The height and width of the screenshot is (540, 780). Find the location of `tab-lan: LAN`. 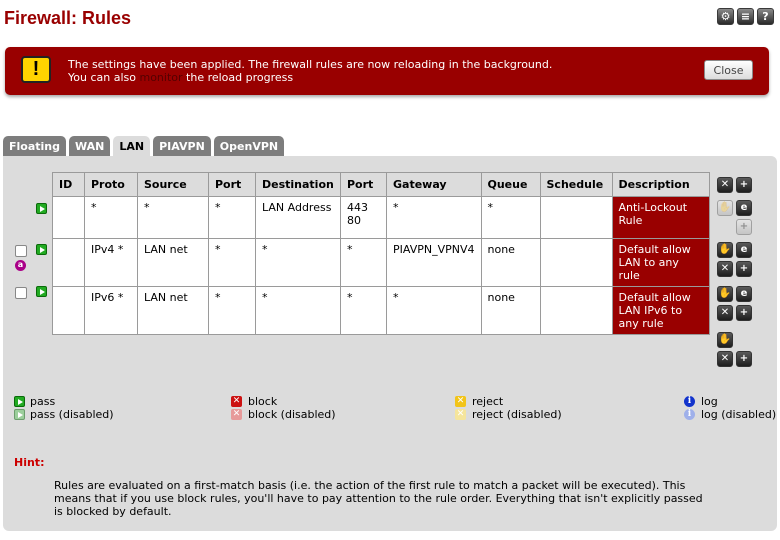

tab-lan: LAN is located at coordinates (132, 146).